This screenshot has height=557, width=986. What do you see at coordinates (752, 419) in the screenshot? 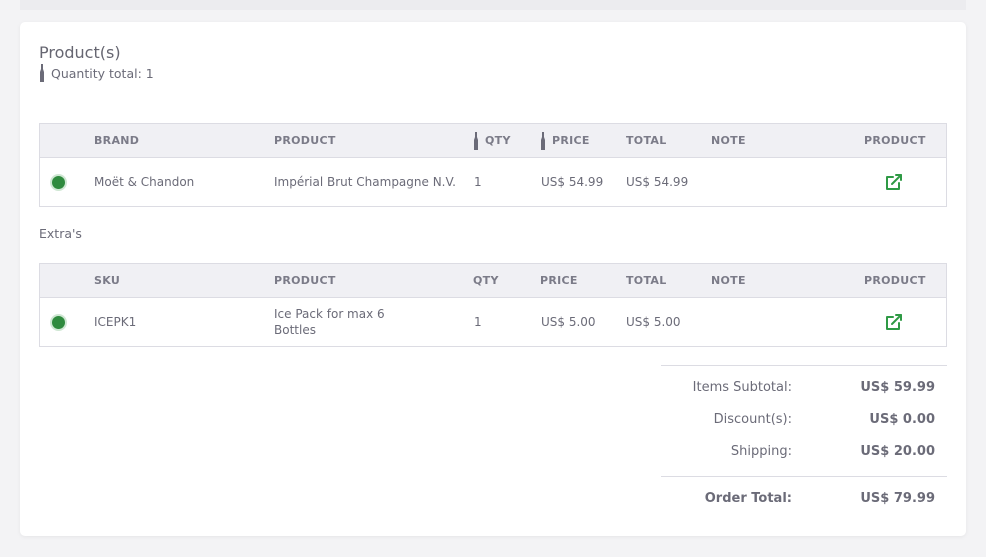
I see `discount-label: Discount(s):` at bounding box center [752, 419].